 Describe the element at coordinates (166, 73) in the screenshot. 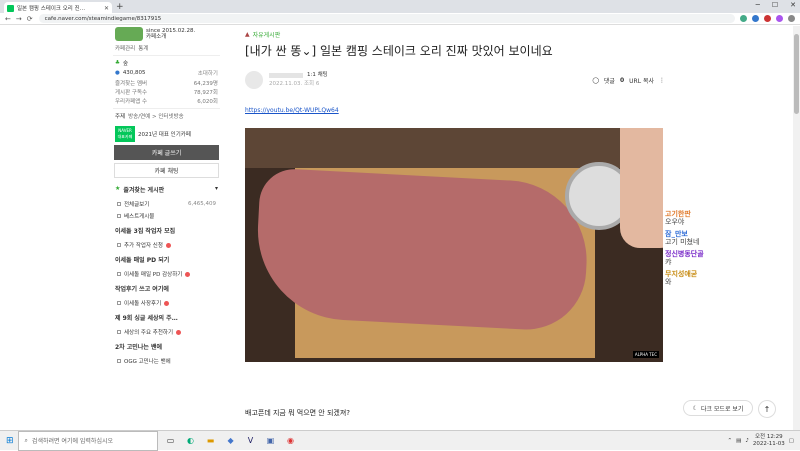

I see `members-row: ● 430,805 초대하기` at that location.